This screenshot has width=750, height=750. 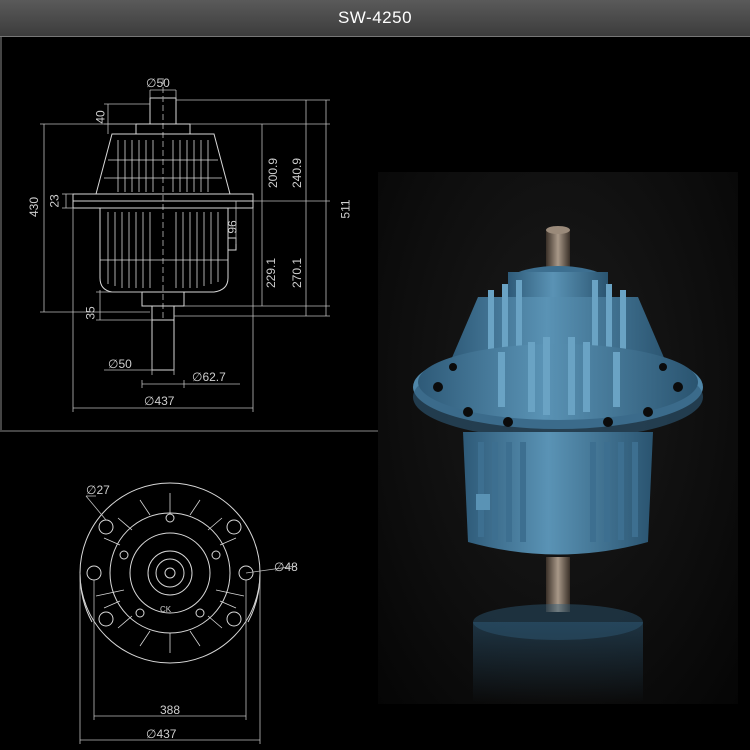 I want to click on label-bolt-hole-dia: ∅27, so click(x=98, y=490).